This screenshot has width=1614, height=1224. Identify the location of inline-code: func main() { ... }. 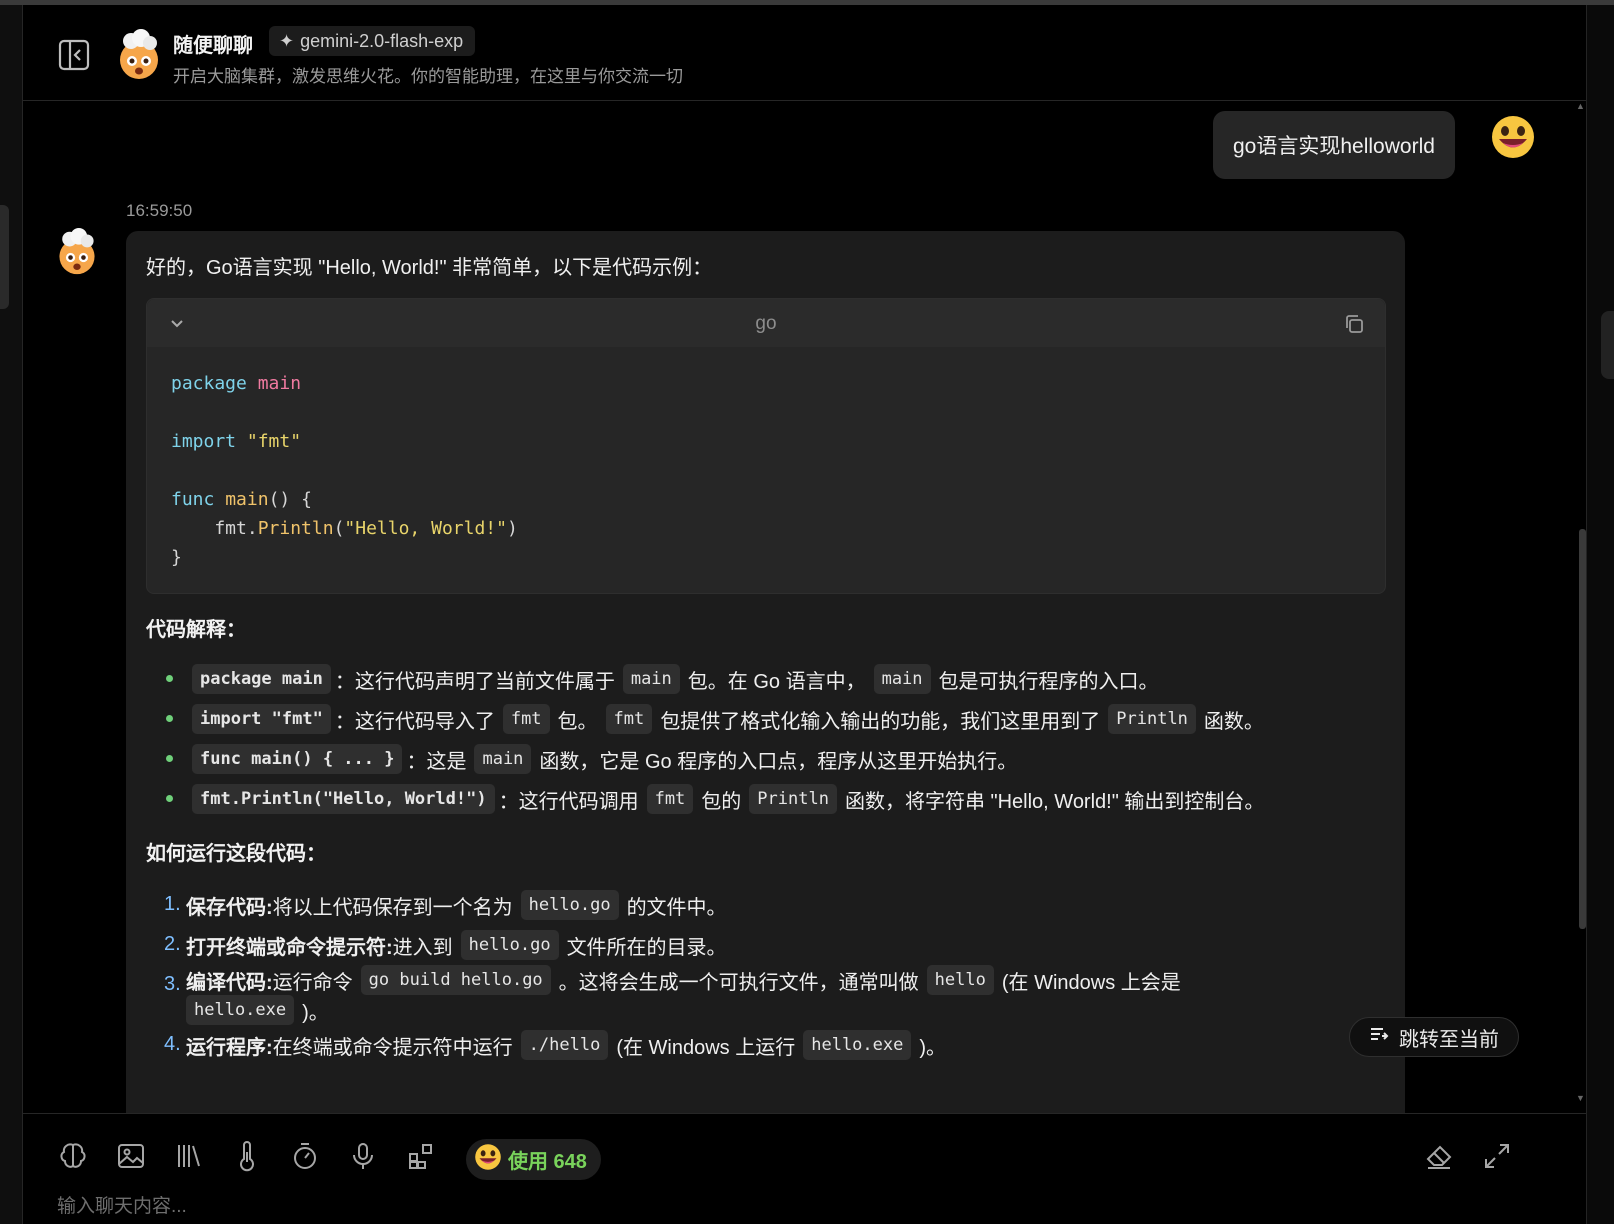
(297, 759).